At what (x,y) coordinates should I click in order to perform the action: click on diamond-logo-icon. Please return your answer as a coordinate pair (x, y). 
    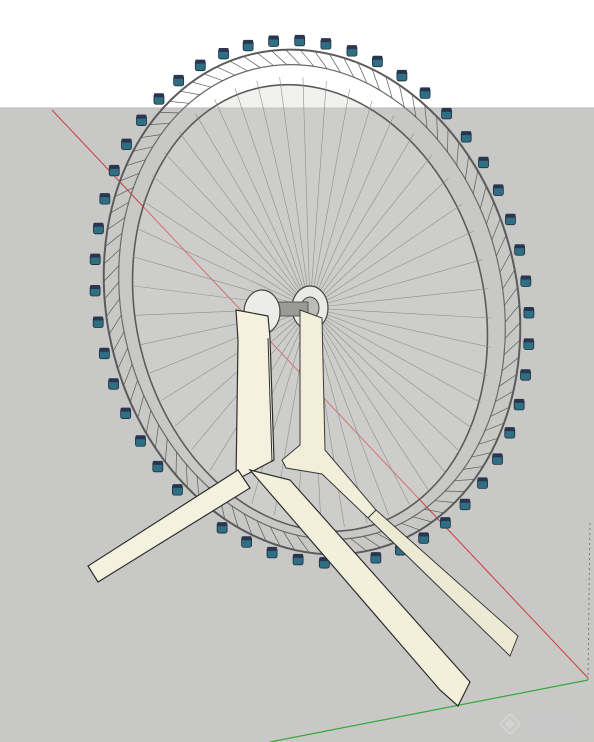
    Looking at the image, I should click on (510, 723).